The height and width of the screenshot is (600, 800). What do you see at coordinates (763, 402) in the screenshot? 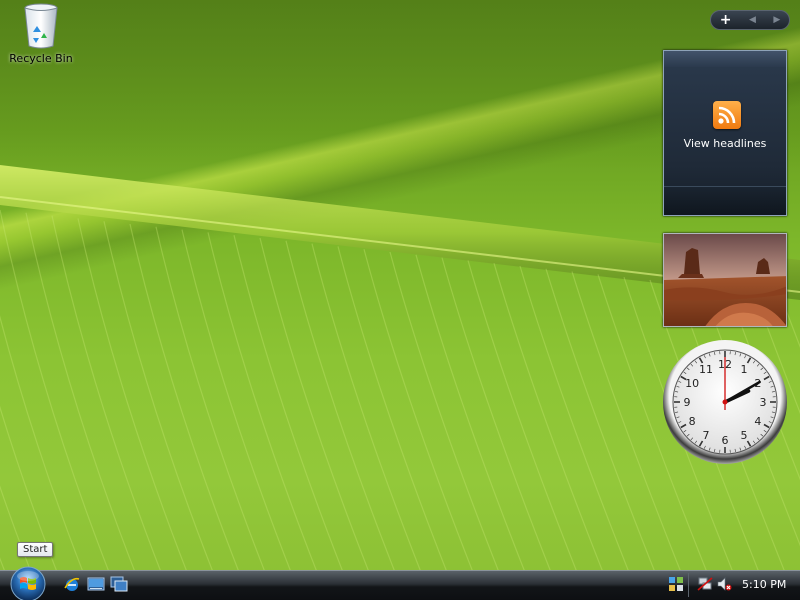
I see `clock-number: 3` at bounding box center [763, 402].